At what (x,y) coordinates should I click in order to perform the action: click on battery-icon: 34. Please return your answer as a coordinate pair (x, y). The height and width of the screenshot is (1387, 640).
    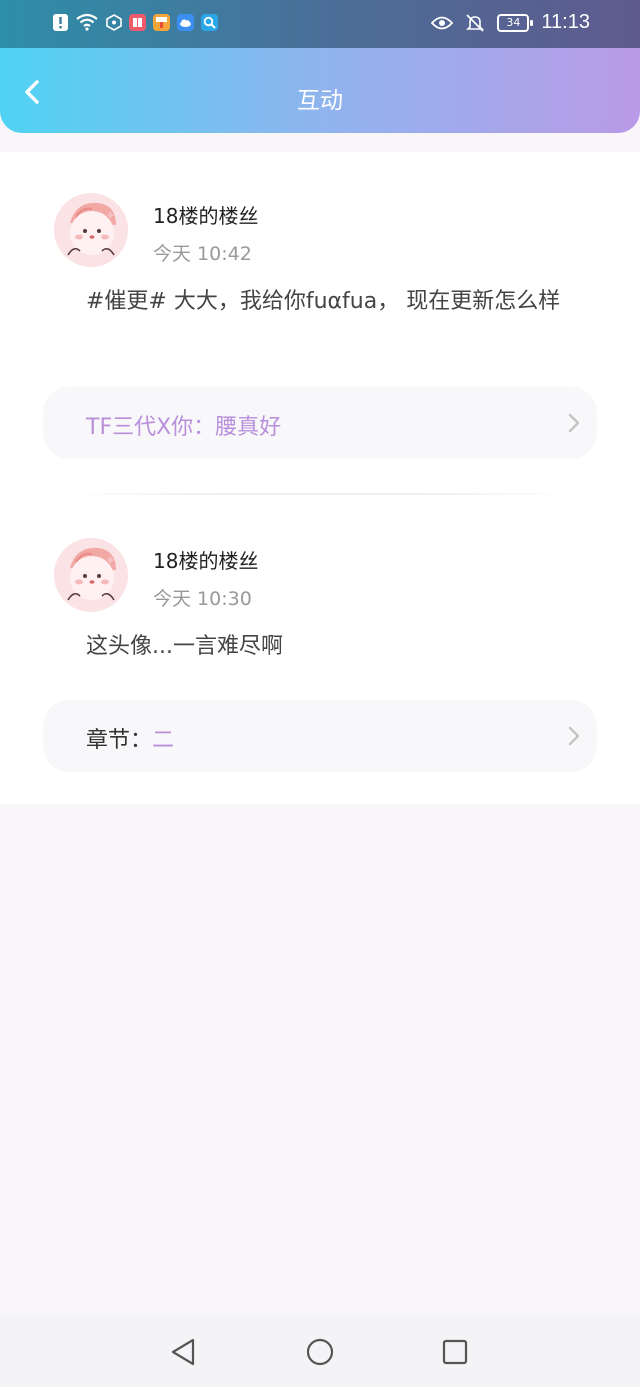
    Looking at the image, I should click on (515, 22).